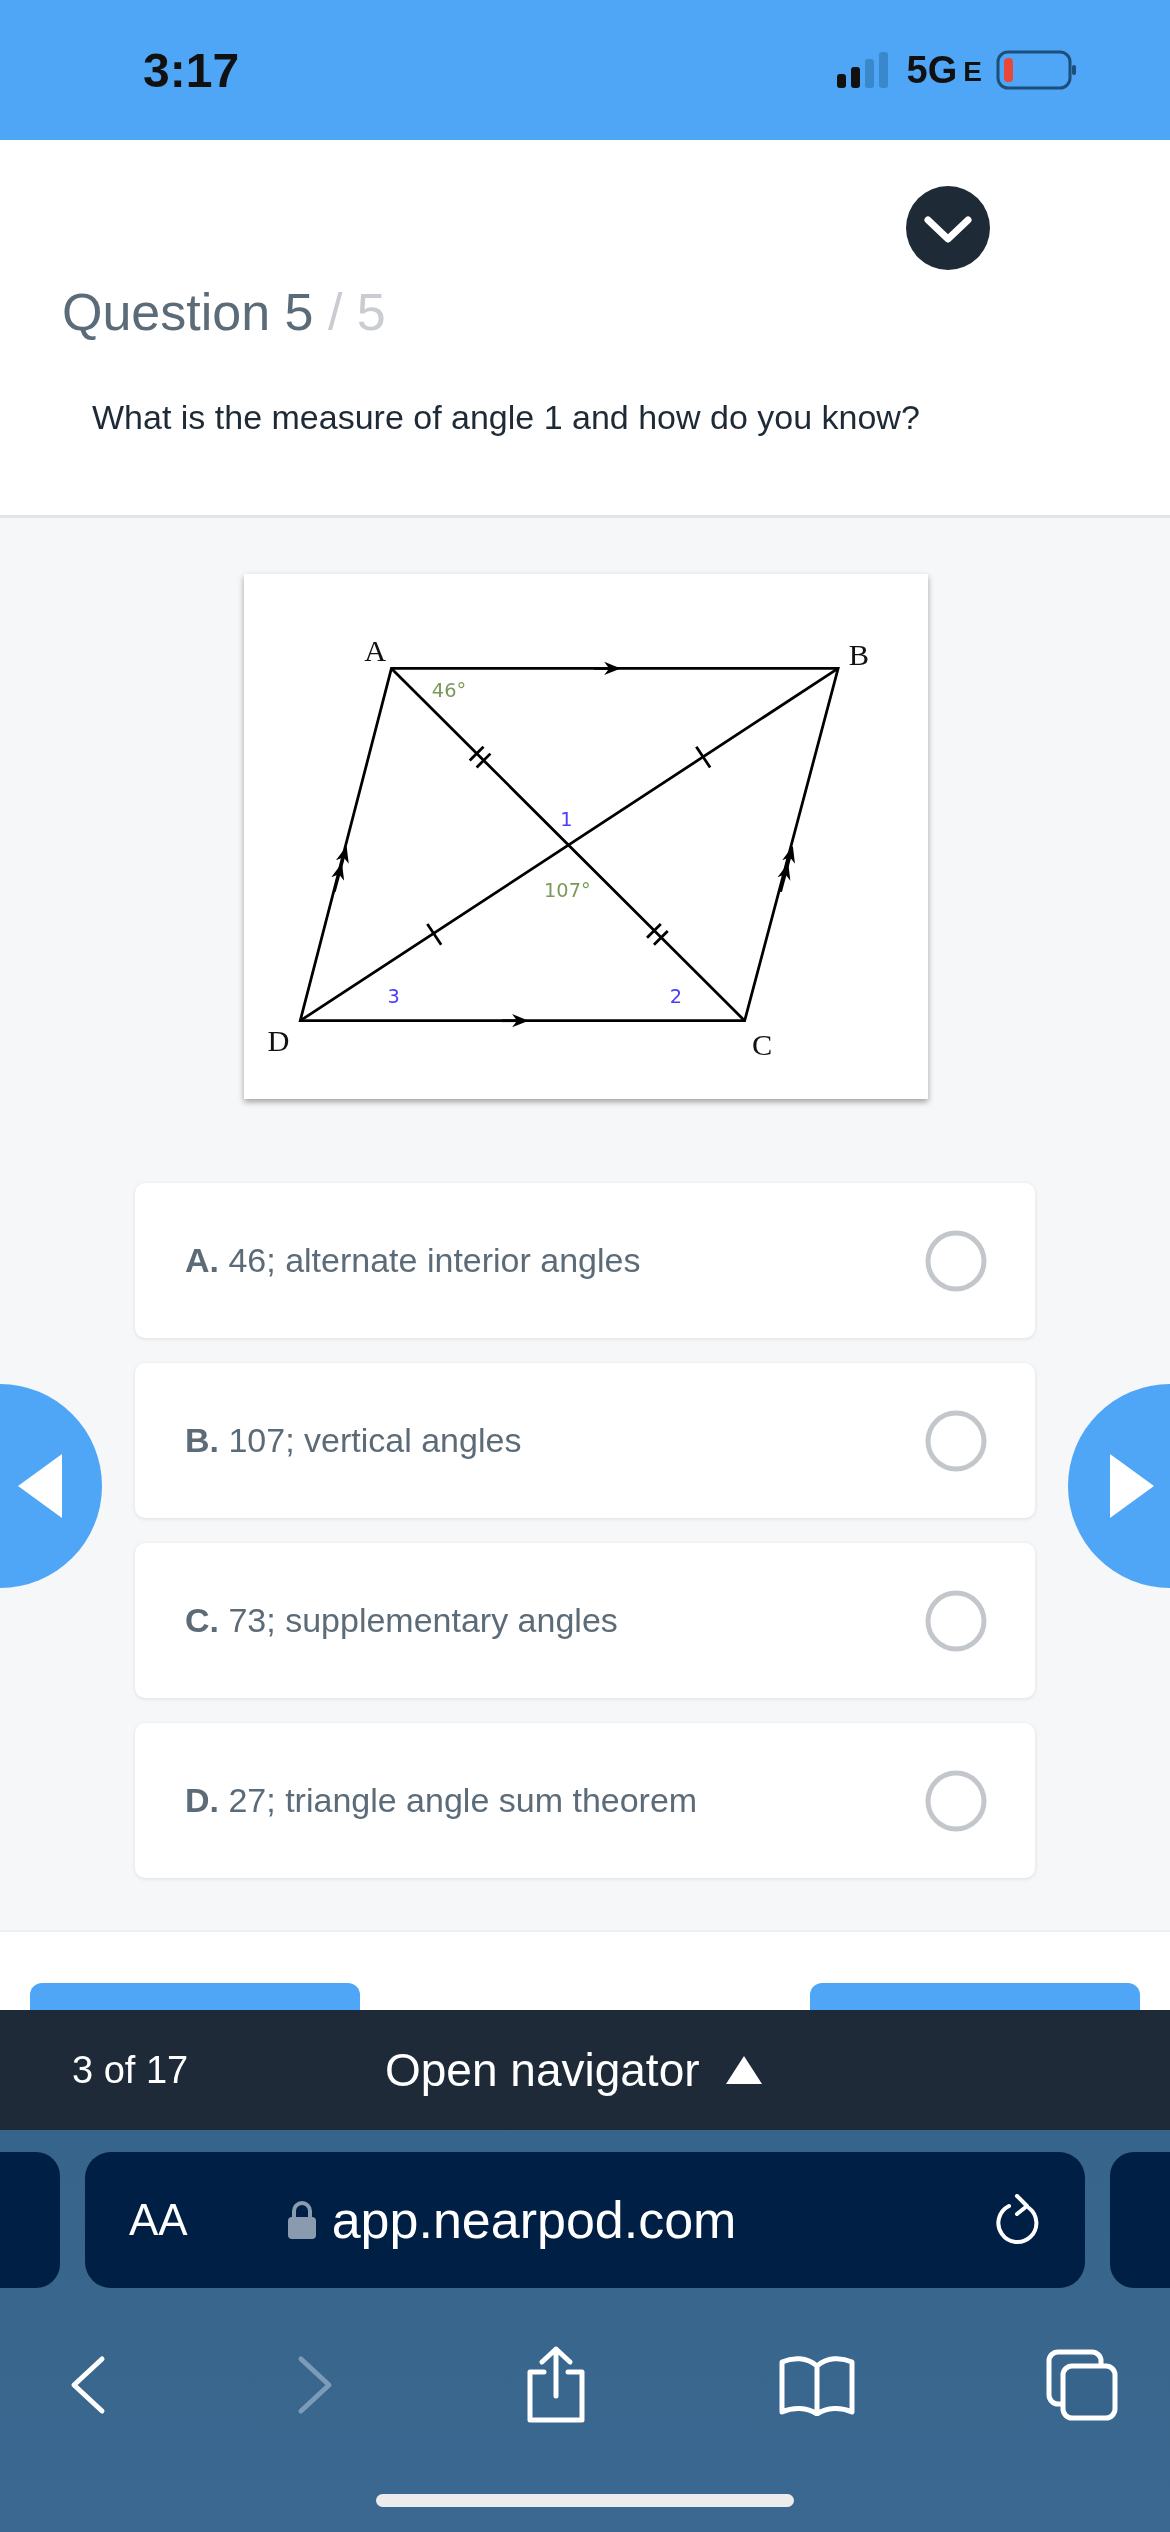 This screenshot has width=1170, height=2532. What do you see at coordinates (676, 997) in the screenshot?
I see `angle-number: 2` at bounding box center [676, 997].